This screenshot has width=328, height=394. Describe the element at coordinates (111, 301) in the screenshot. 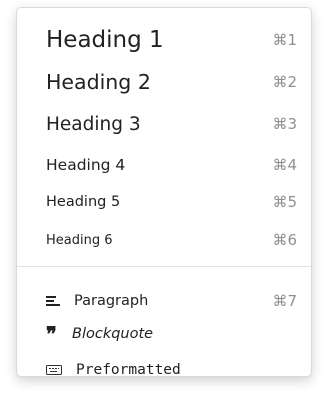

I see `menu-item-label: Paragraph` at that location.